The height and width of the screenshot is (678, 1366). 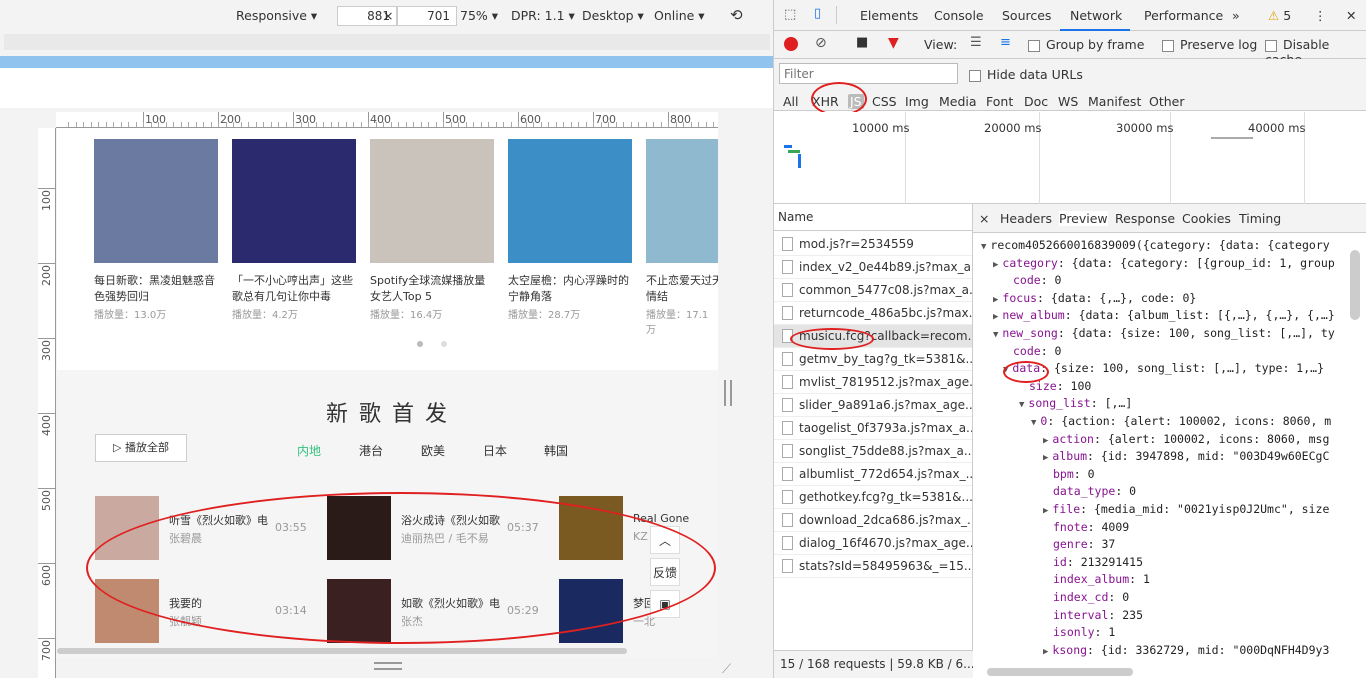 What do you see at coordinates (556, 450) in the screenshot?
I see `tab-korea: 韩国` at bounding box center [556, 450].